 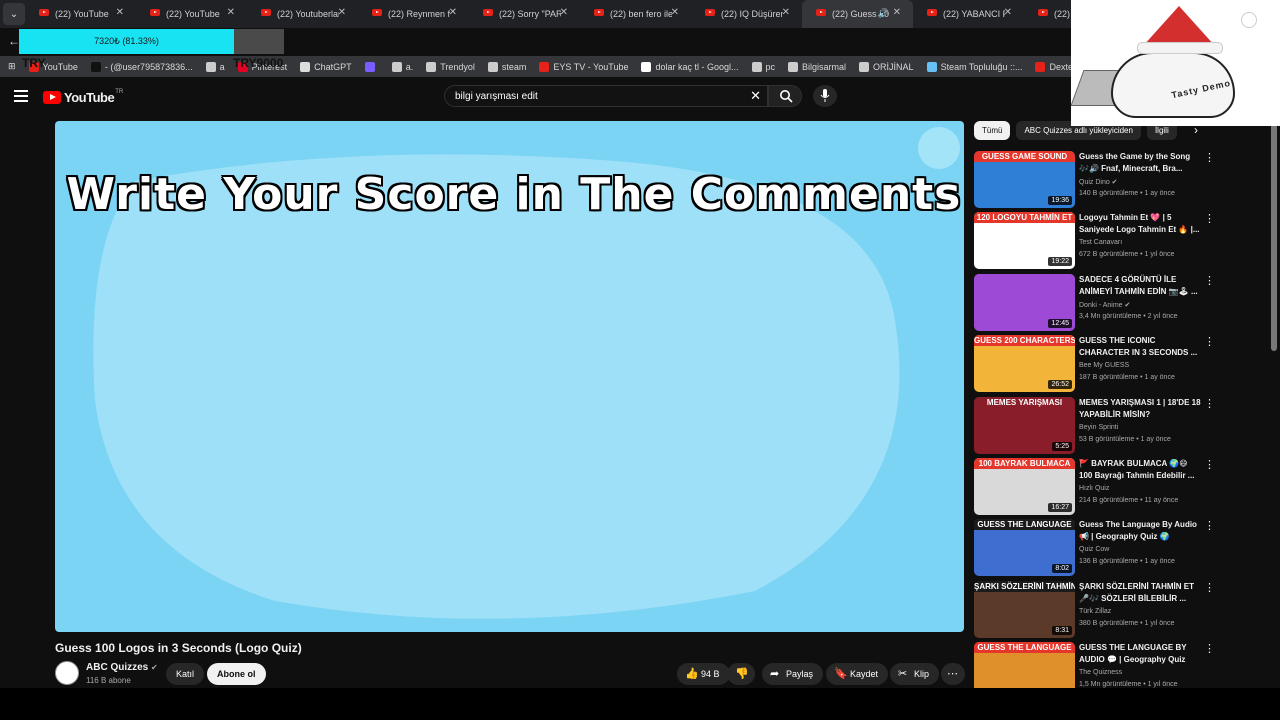 I want to click on recommended-channel-name: Test Canavarı, so click(x=1100, y=242).